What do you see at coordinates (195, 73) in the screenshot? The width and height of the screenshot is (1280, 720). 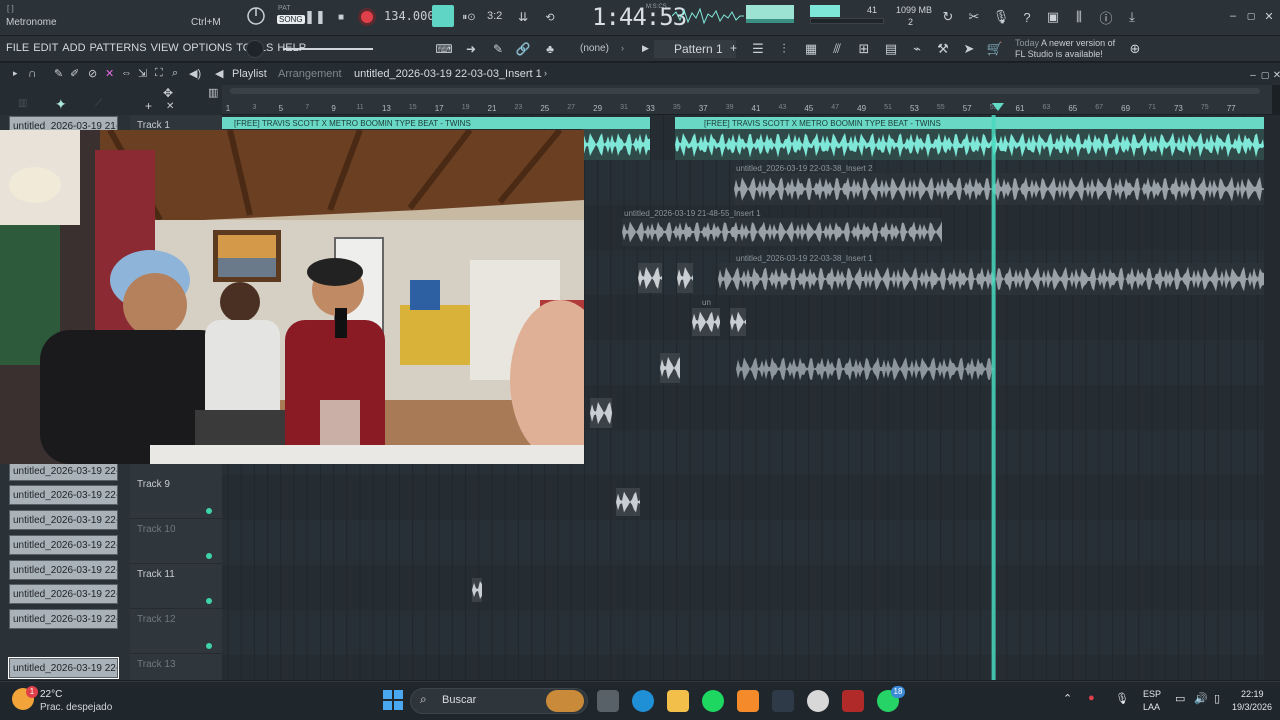 I see `playback-icon: ◀)` at bounding box center [195, 73].